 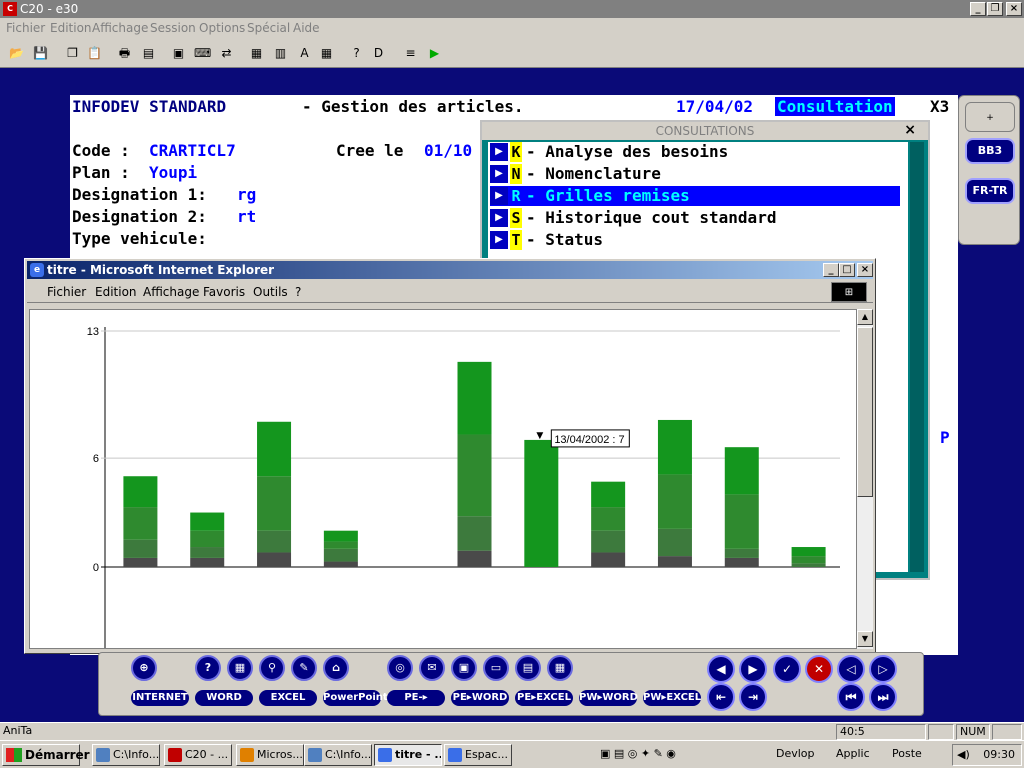 I want to click on calculator-icon: ▦, so click(x=560, y=668).